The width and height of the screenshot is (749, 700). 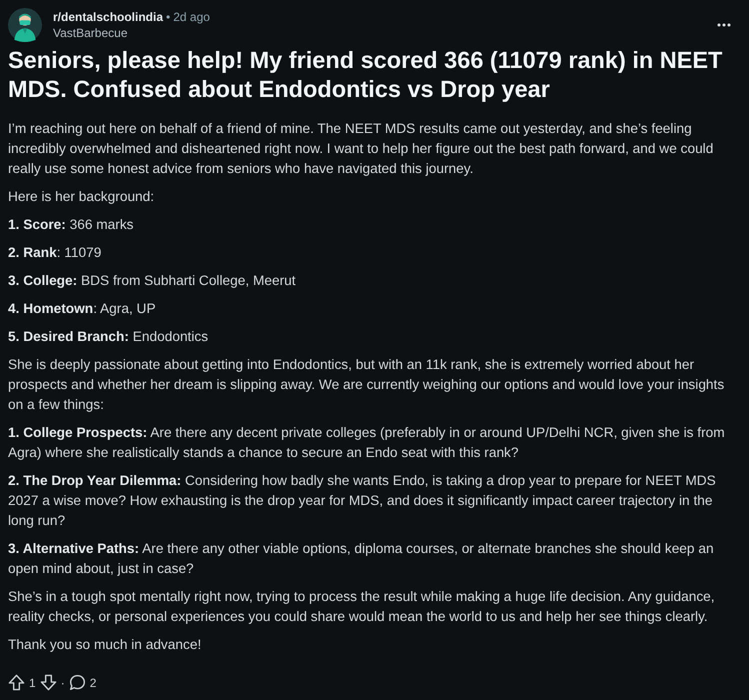 I want to click on post-paragraph: 2. The Drop Year Dilemma: Considering how badly she wants Endo, is taking a drop year to prepare for NEET MDS 2027 a wise move? How exhausting is the drop year for MDS, and does it significantly impact career trajectory in the long run?, so click(x=362, y=501).